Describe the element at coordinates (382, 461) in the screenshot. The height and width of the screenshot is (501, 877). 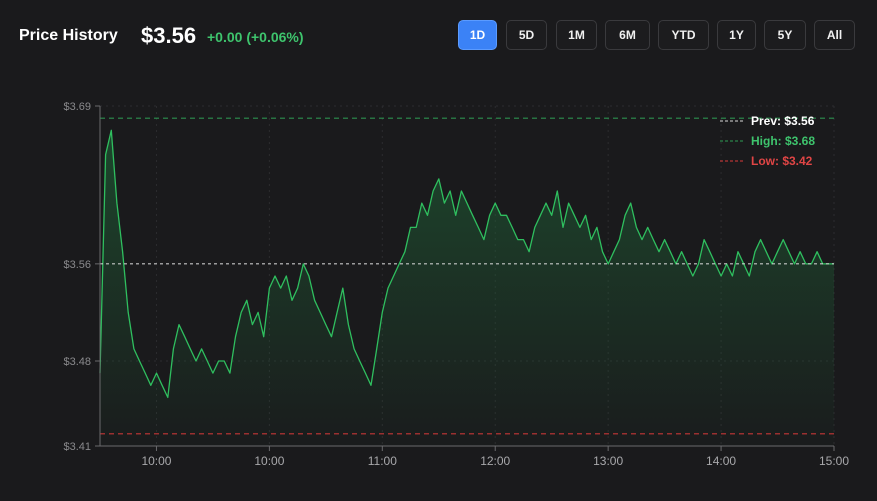
I see `x-tick-label: 11:00` at that location.